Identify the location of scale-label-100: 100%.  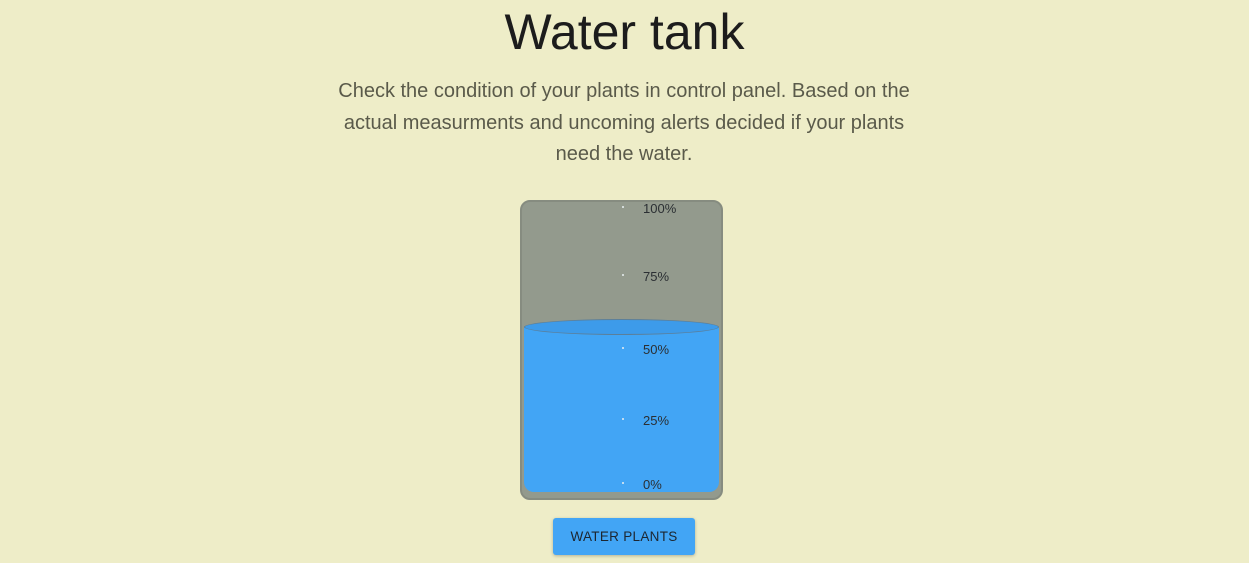
(660, 208).